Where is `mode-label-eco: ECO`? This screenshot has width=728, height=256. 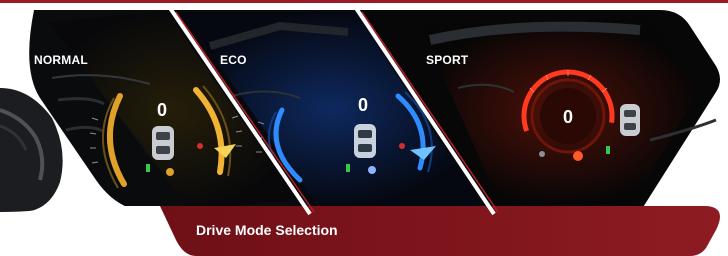
mode-label-eco: ECO is located at coordinates (247, 60).